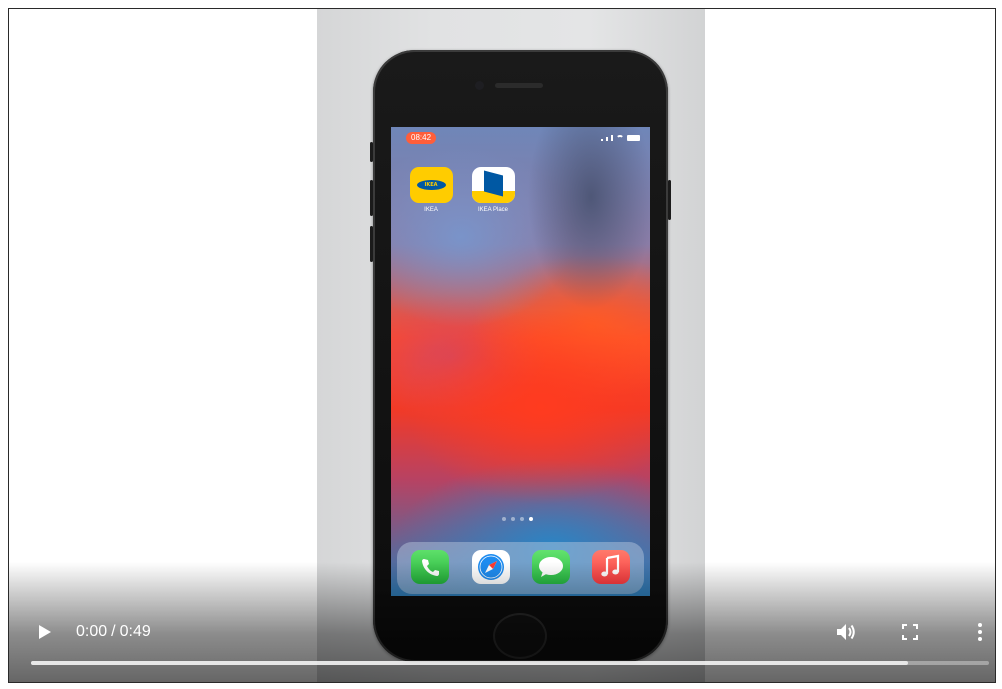  I want to click on time-display: 0:00/0:49, so click(113, 632).